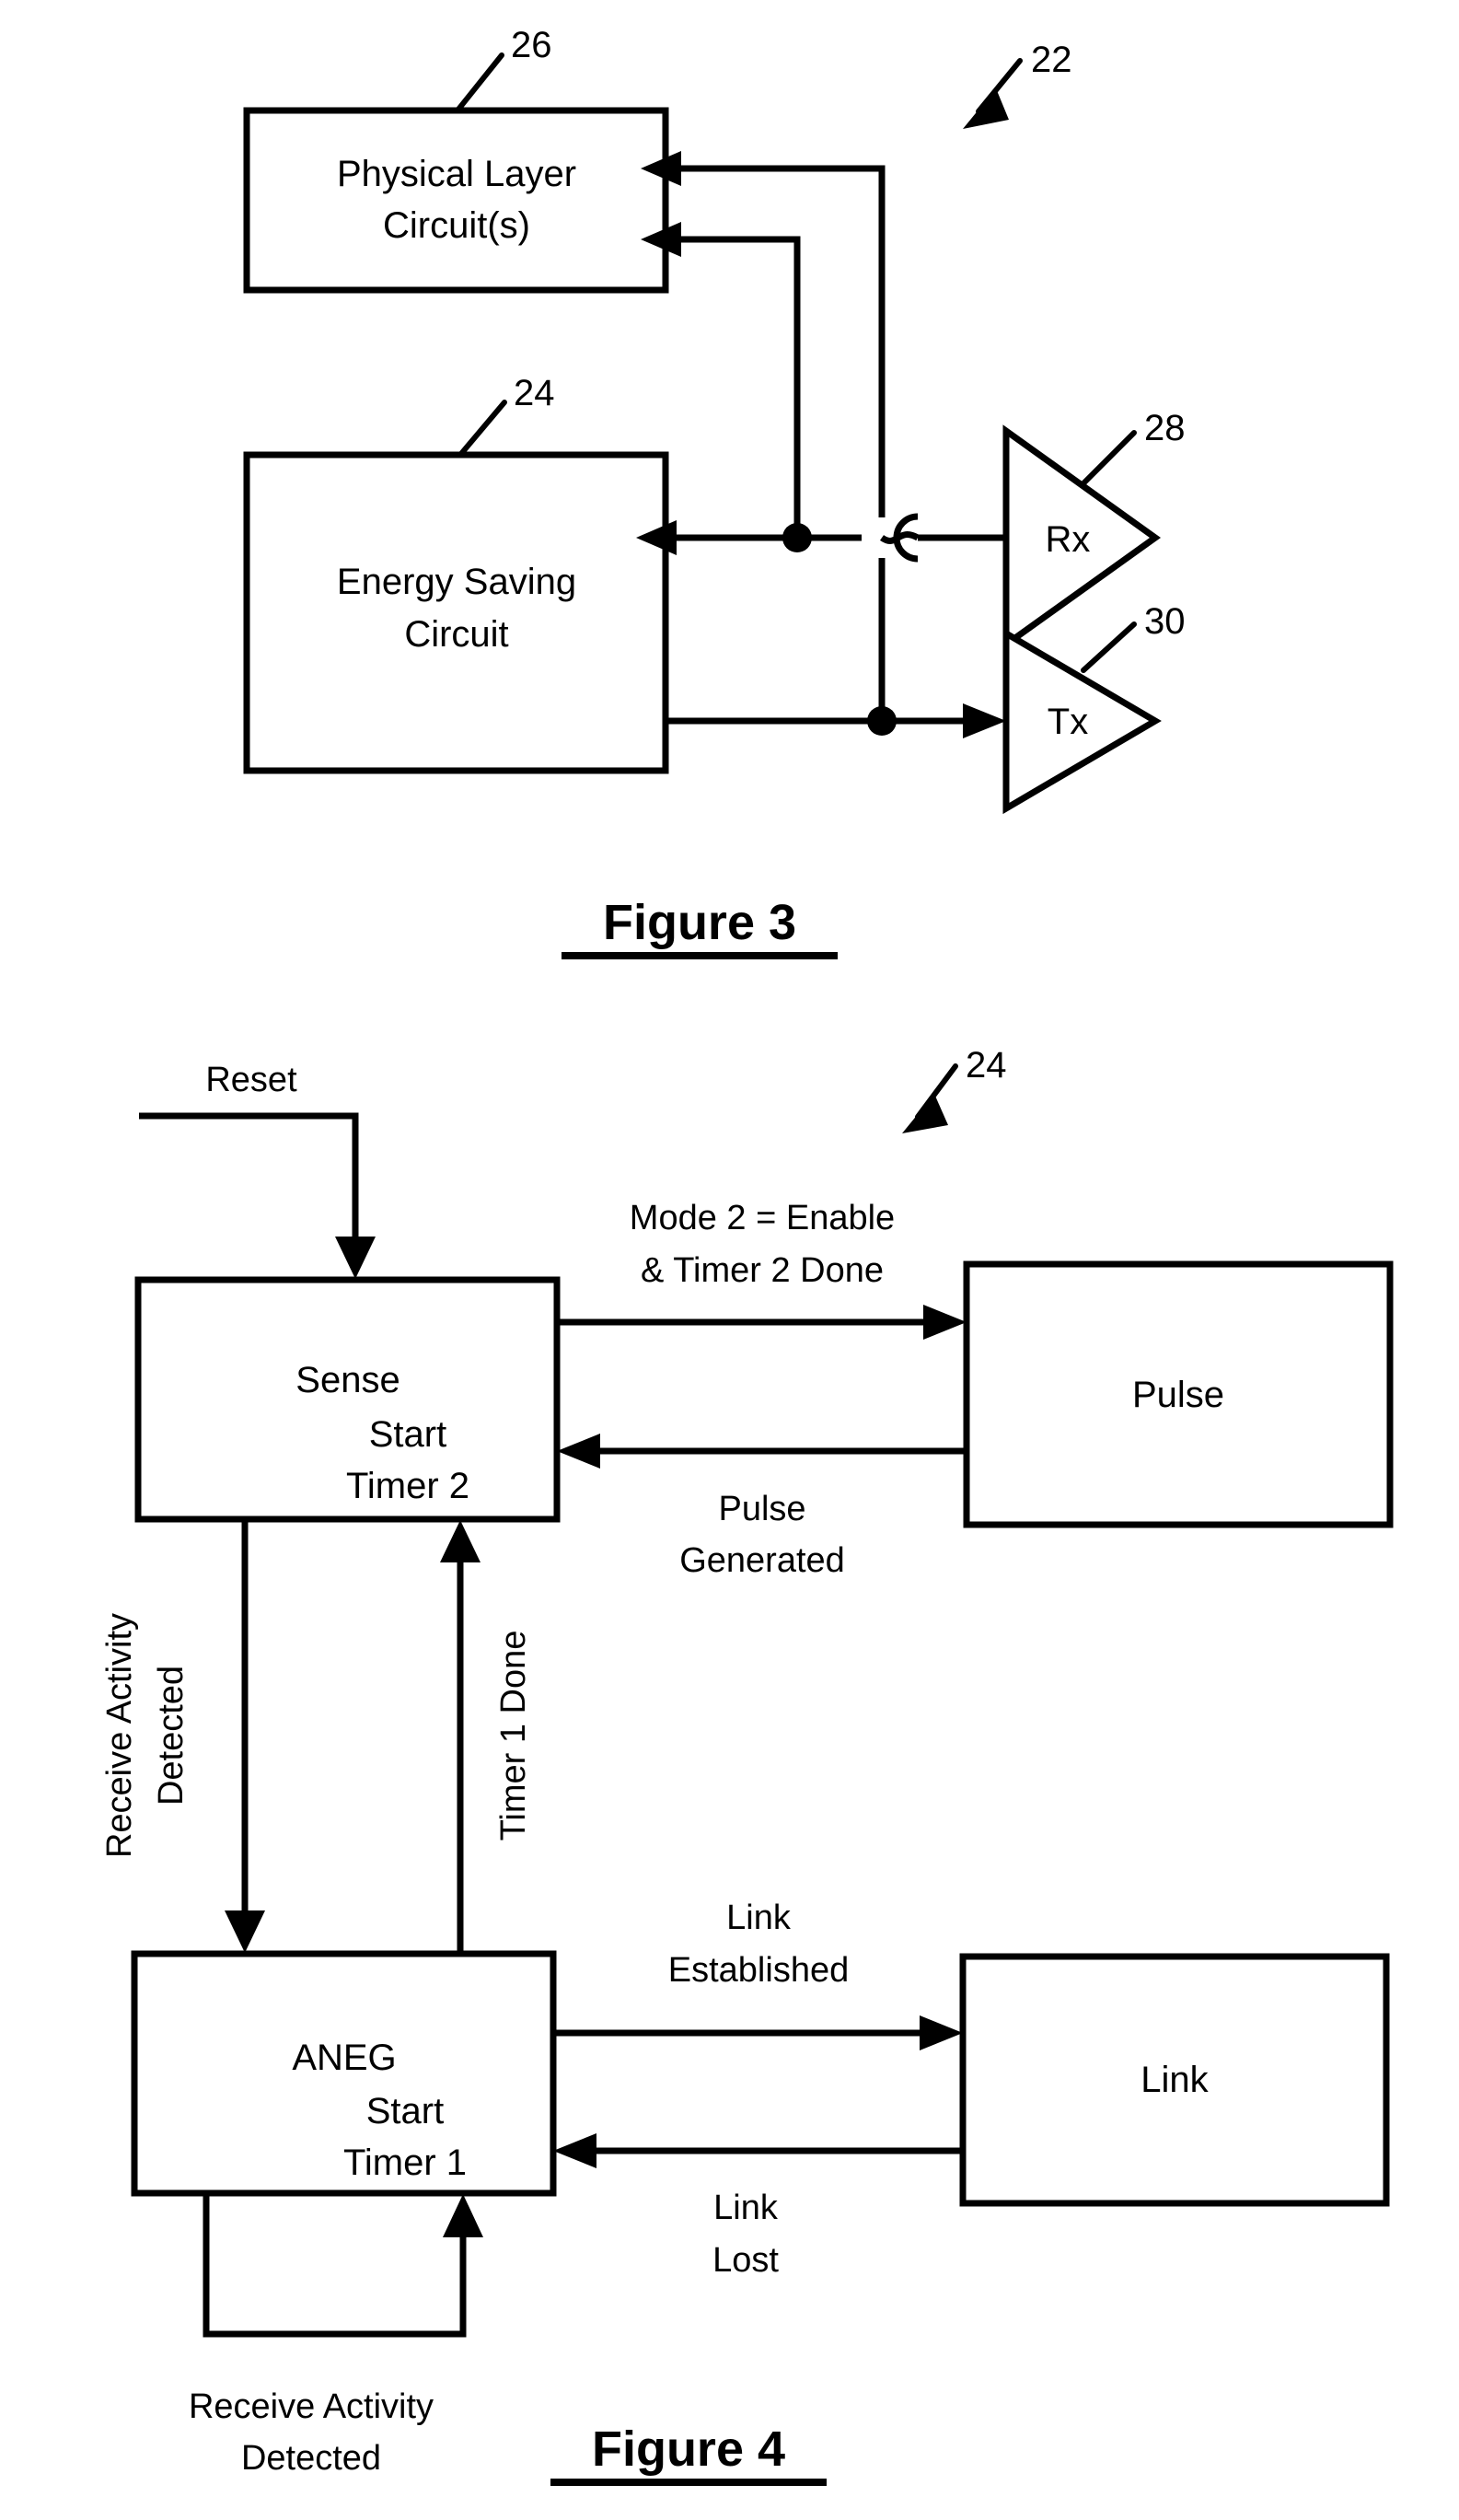 This screenshot has width=1459, height=2520. I want to click on reset-input: Reset, so click(257, 1170).